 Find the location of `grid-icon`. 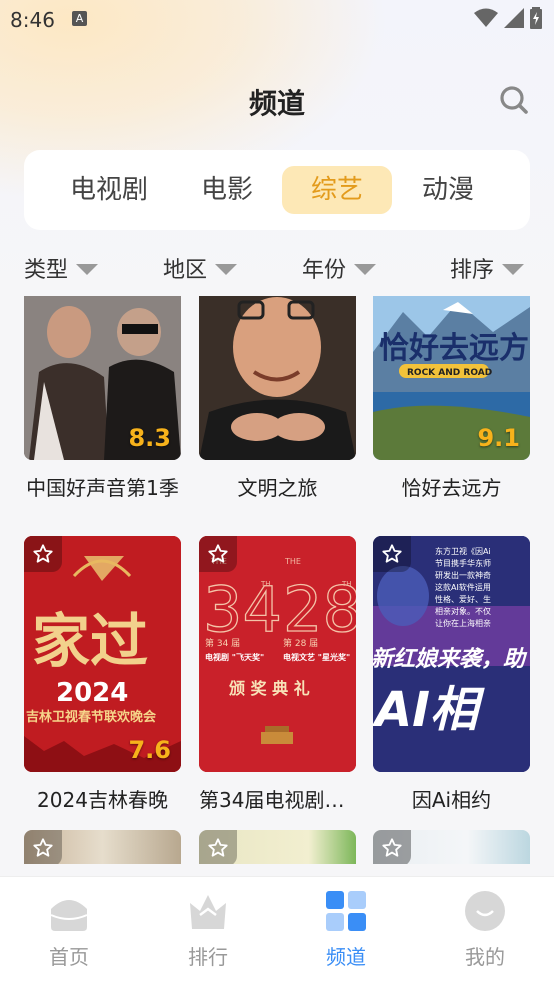

grid-icon is located at coordinates (346, 911).